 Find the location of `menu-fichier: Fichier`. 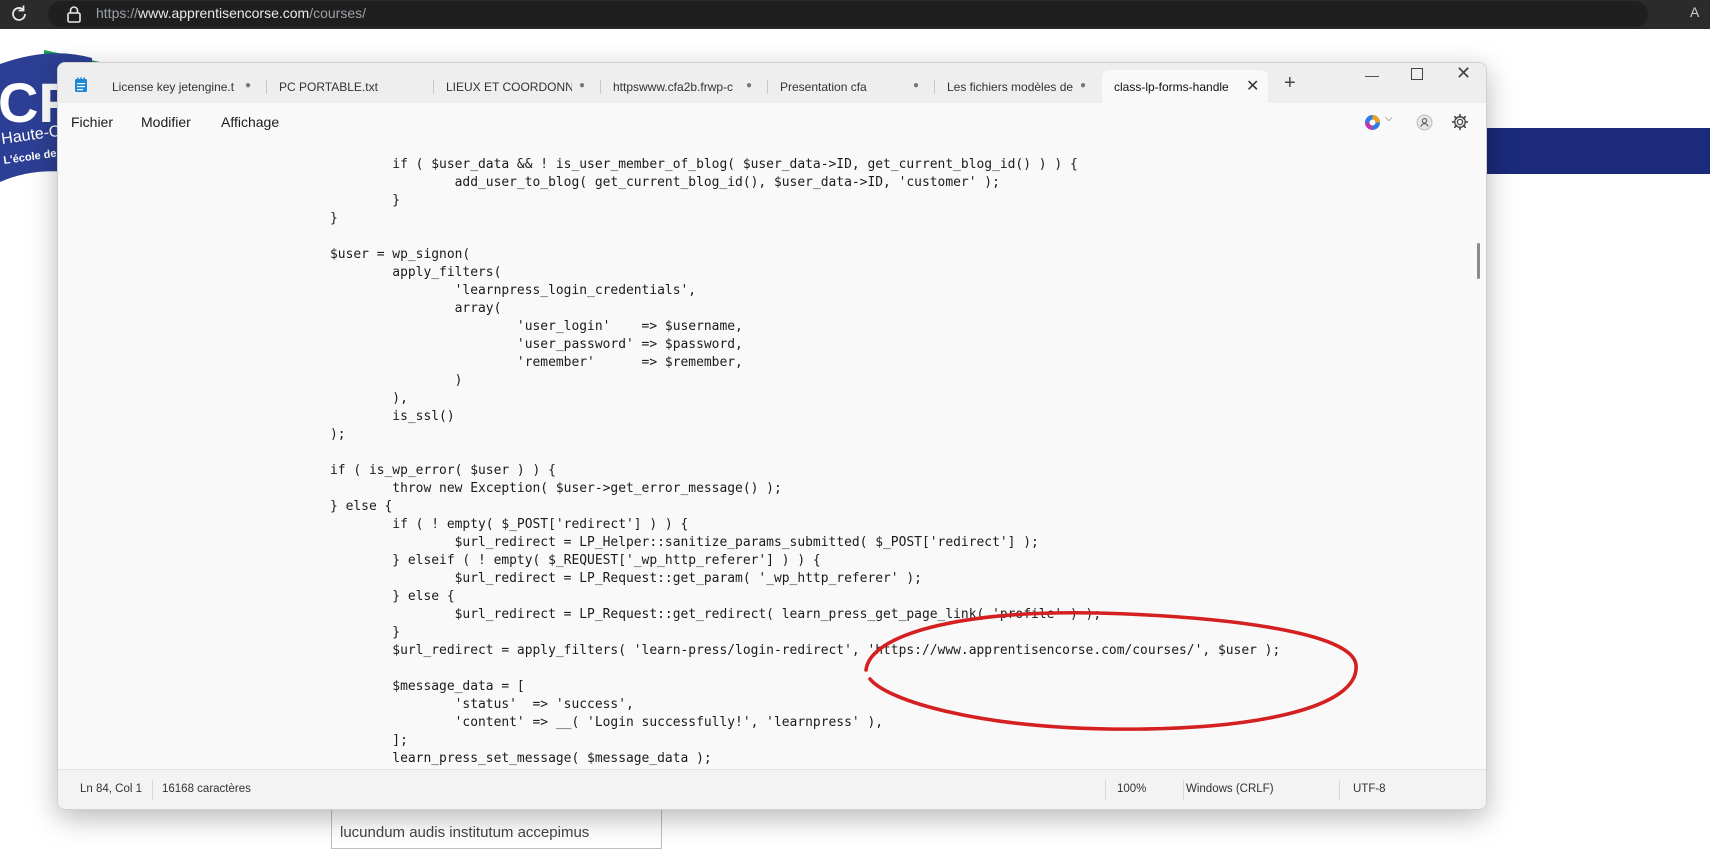

menu-fichier: Fichier is located at coordinates (92, 122).